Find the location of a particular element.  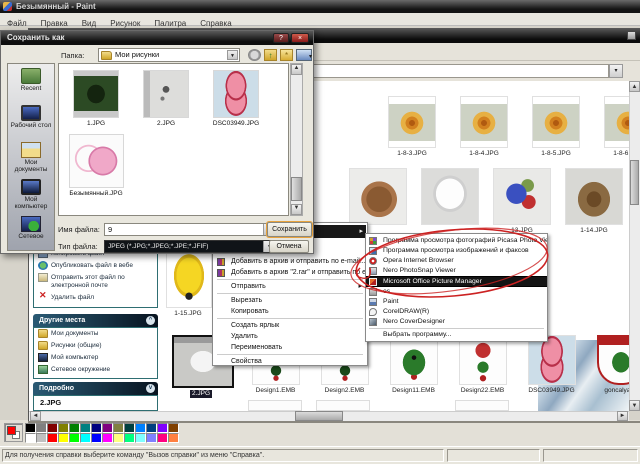

folder-combobox: Мои рисунки ▼ is located at coordinates (169, 55).